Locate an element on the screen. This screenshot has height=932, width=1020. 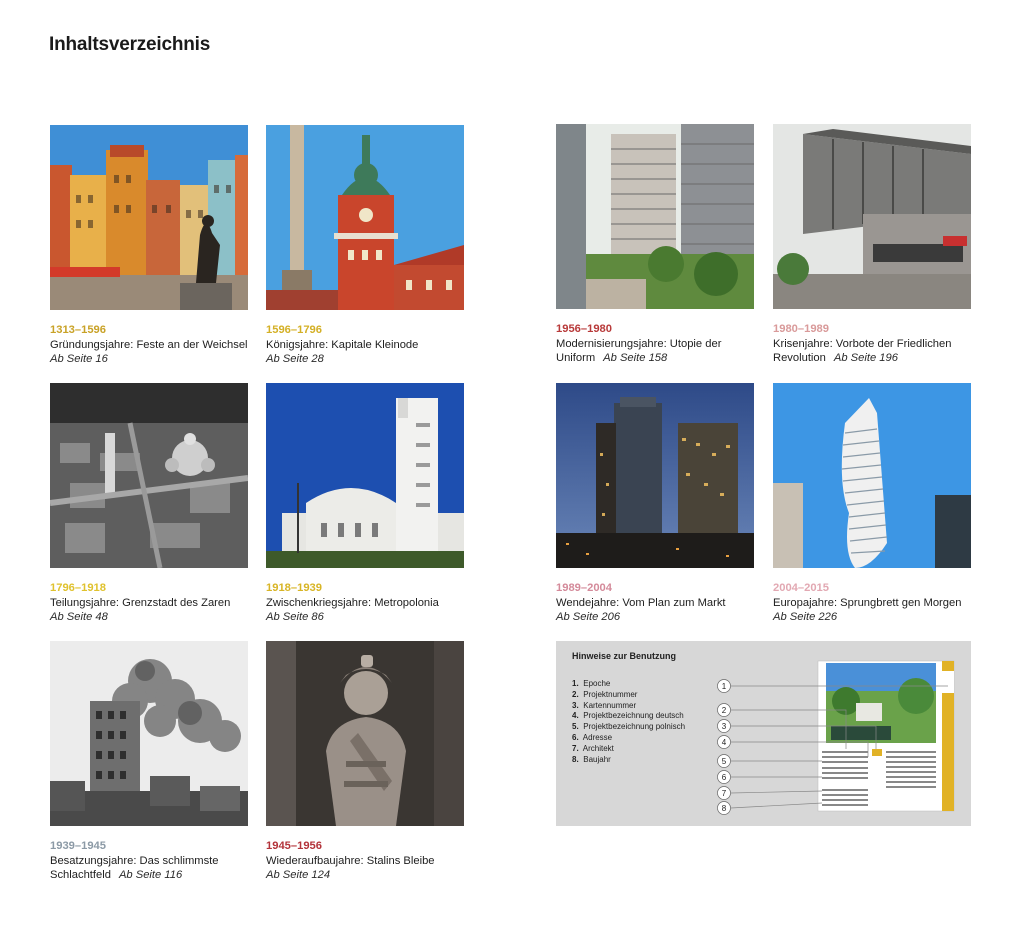
epoch-title: Königsjahre: Kapitale Kleinode is located at coordinates (342, 344).